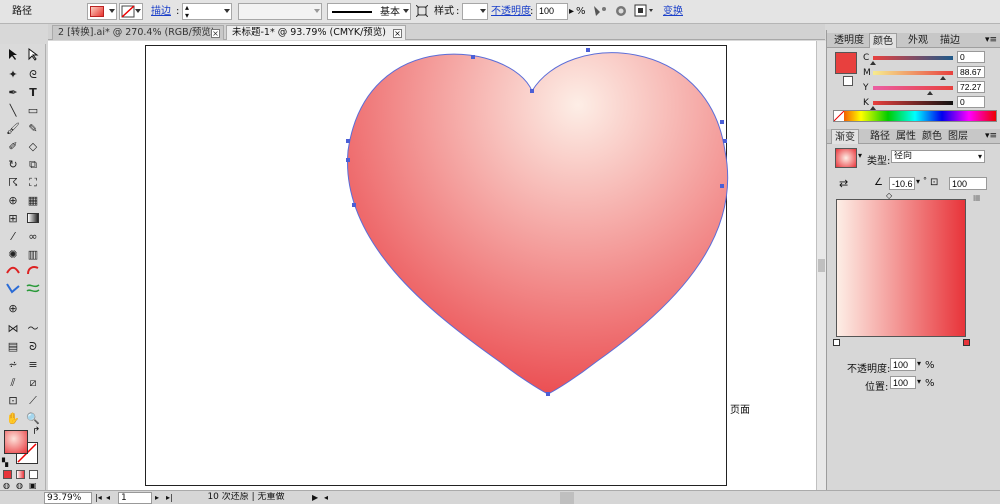  What do you see at coordinates (918, 181) in the screenshot?
I see `angle-dropdown-icon: ▾` at bounding box center [918, 181].